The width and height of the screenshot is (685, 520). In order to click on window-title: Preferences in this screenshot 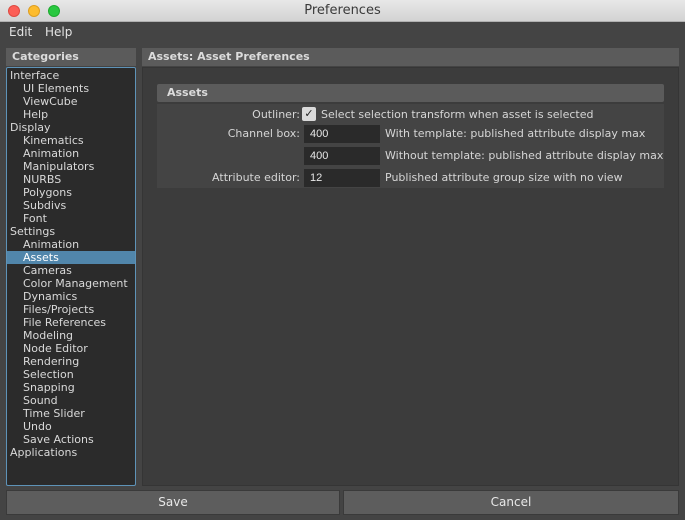, I will do `click(342, 10)`.